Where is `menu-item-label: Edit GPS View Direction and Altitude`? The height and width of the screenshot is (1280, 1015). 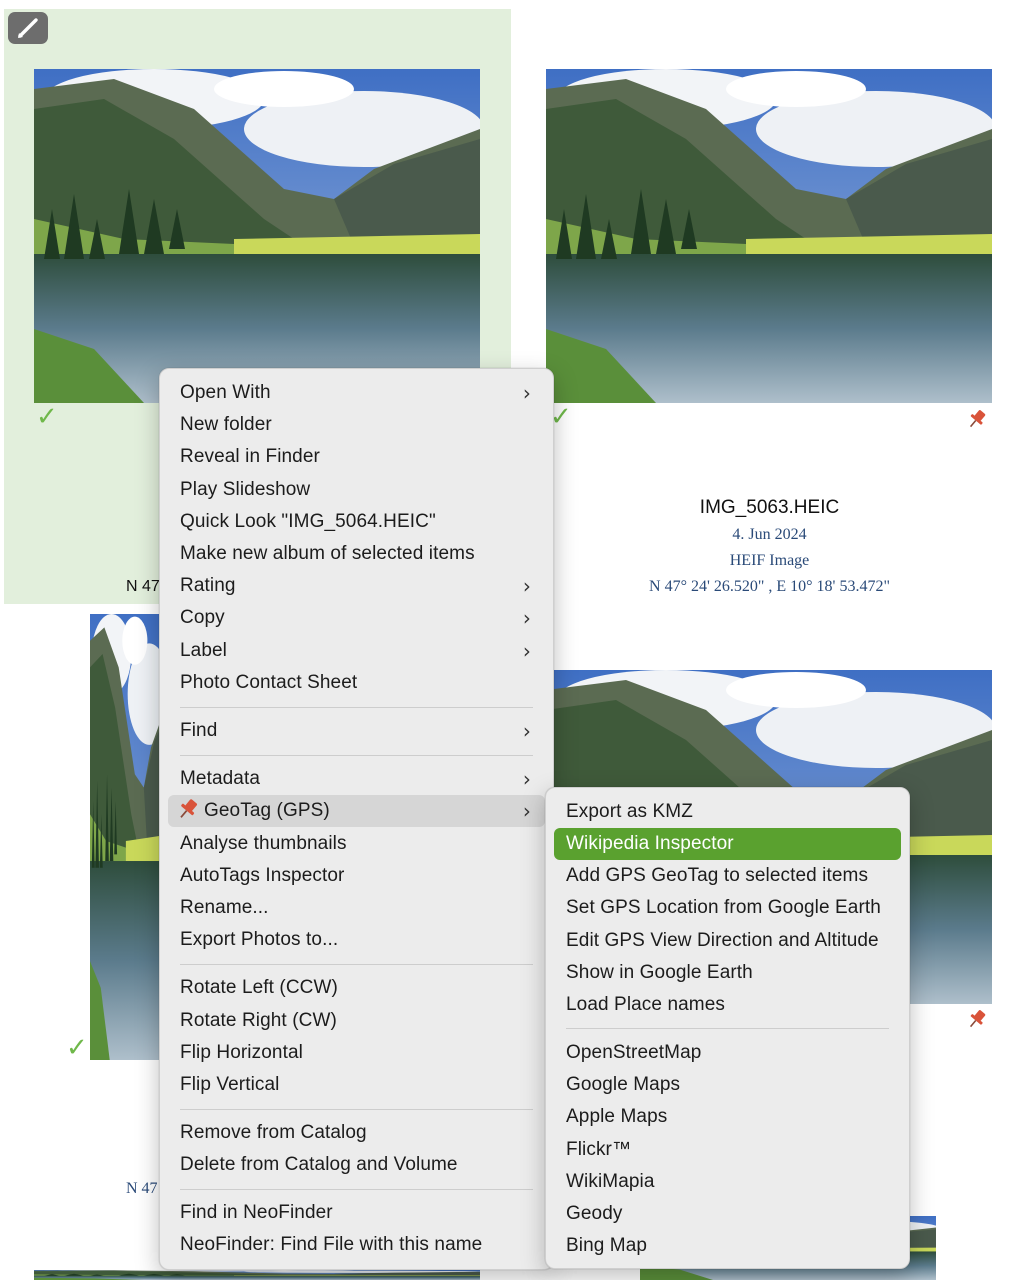 menu-item-label: Edit GPS View Direction and Altitude is located at coordinates (722, 940).